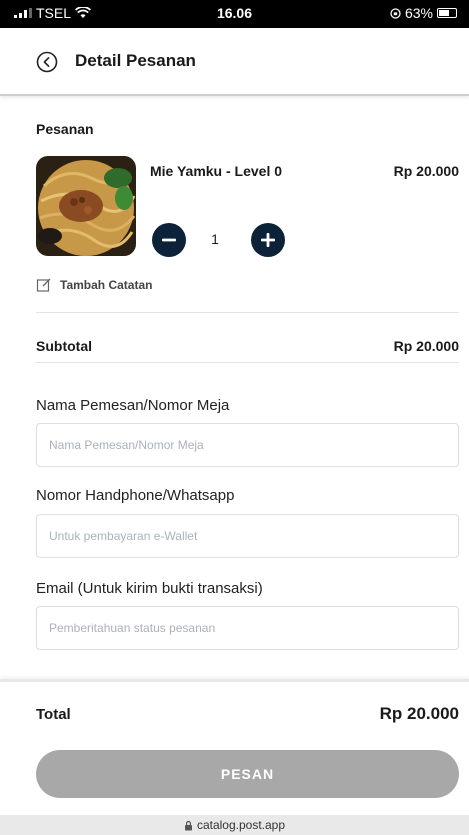 The image size is (469, 835). I want to click on back-icon, so click(47, 62).